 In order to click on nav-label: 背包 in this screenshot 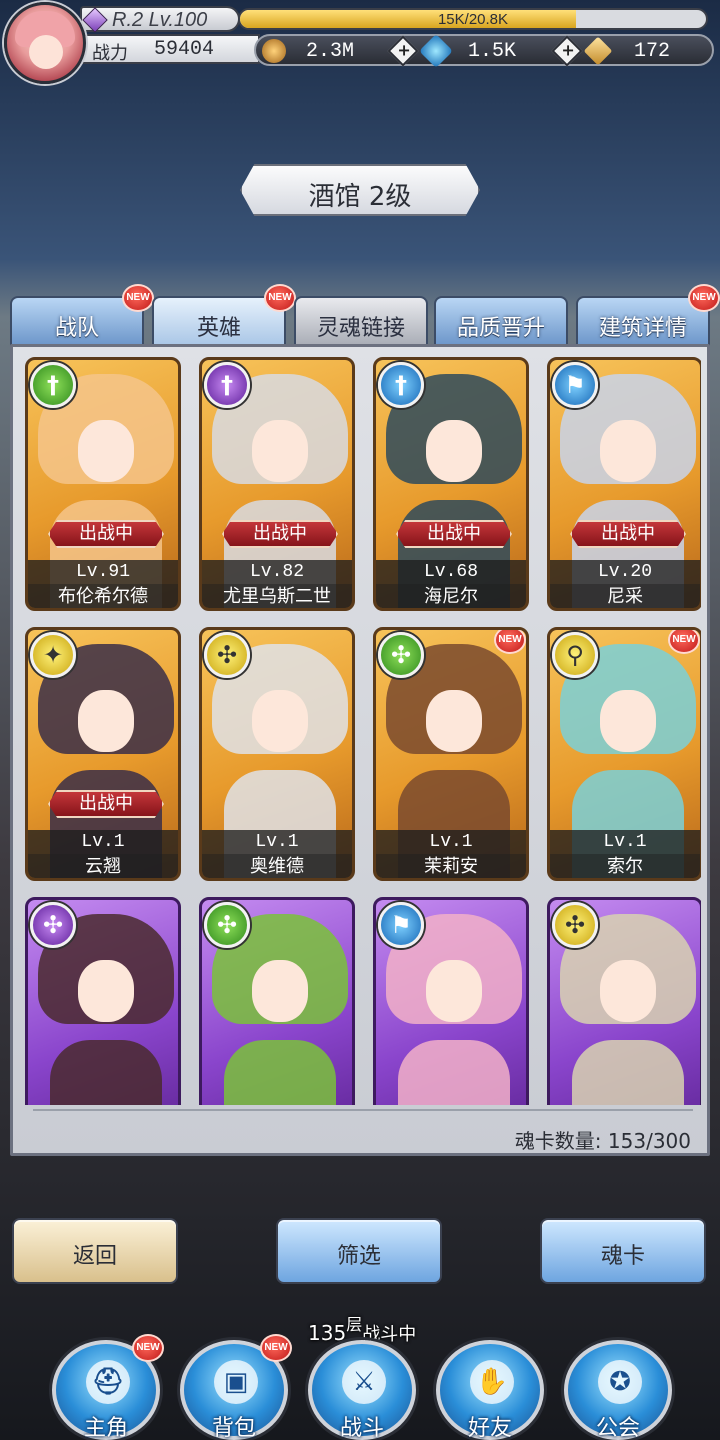, I will do `click(233, 1428)`.